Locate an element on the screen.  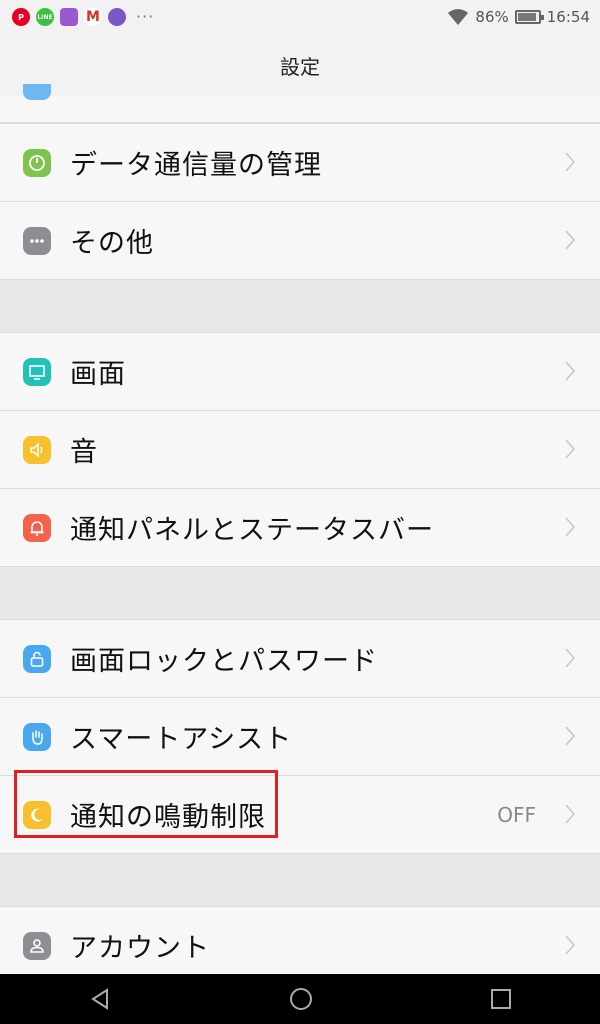
settings-row-1-1: 音 is located at coordinates (300, 449).